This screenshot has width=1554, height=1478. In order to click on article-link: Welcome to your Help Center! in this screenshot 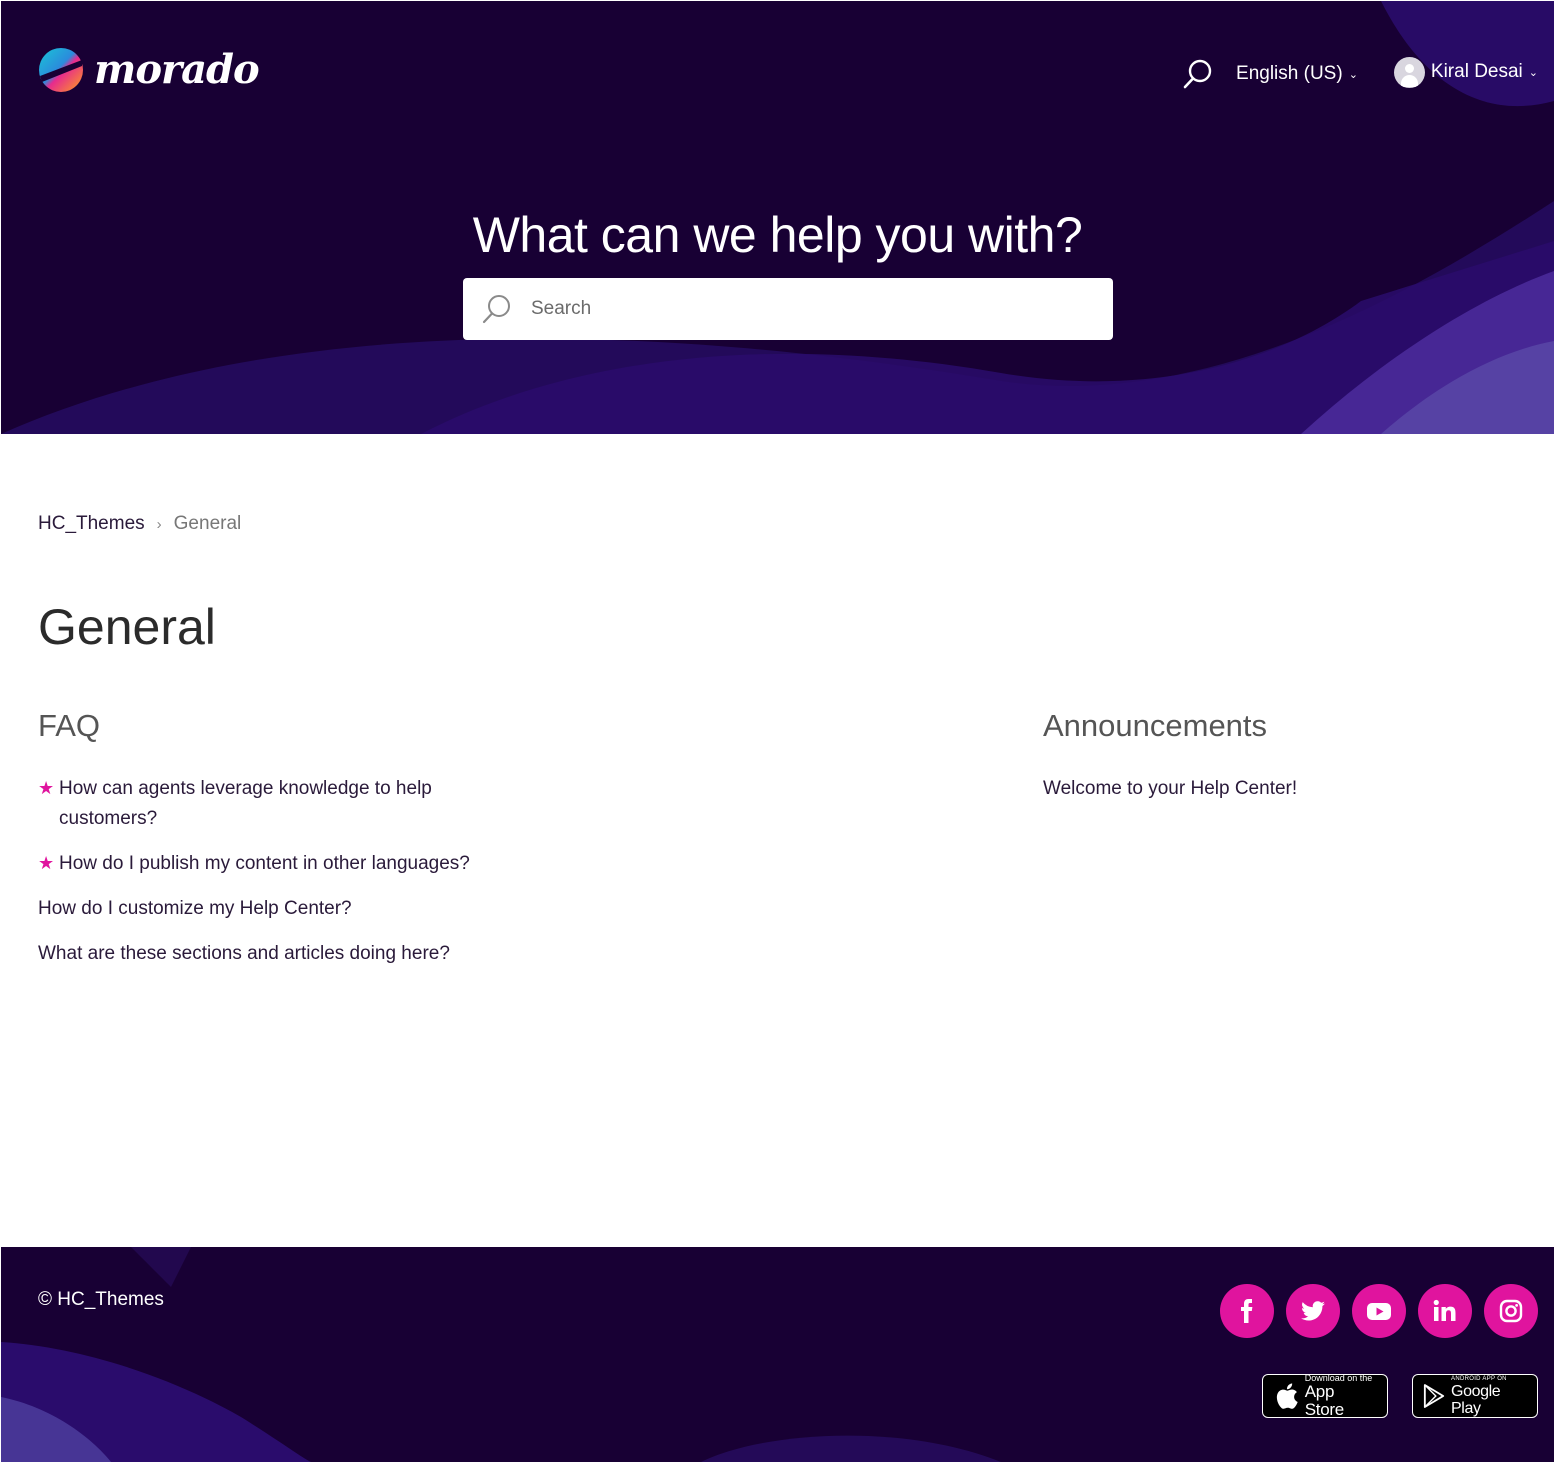, I will do `click(1283, 789)`.